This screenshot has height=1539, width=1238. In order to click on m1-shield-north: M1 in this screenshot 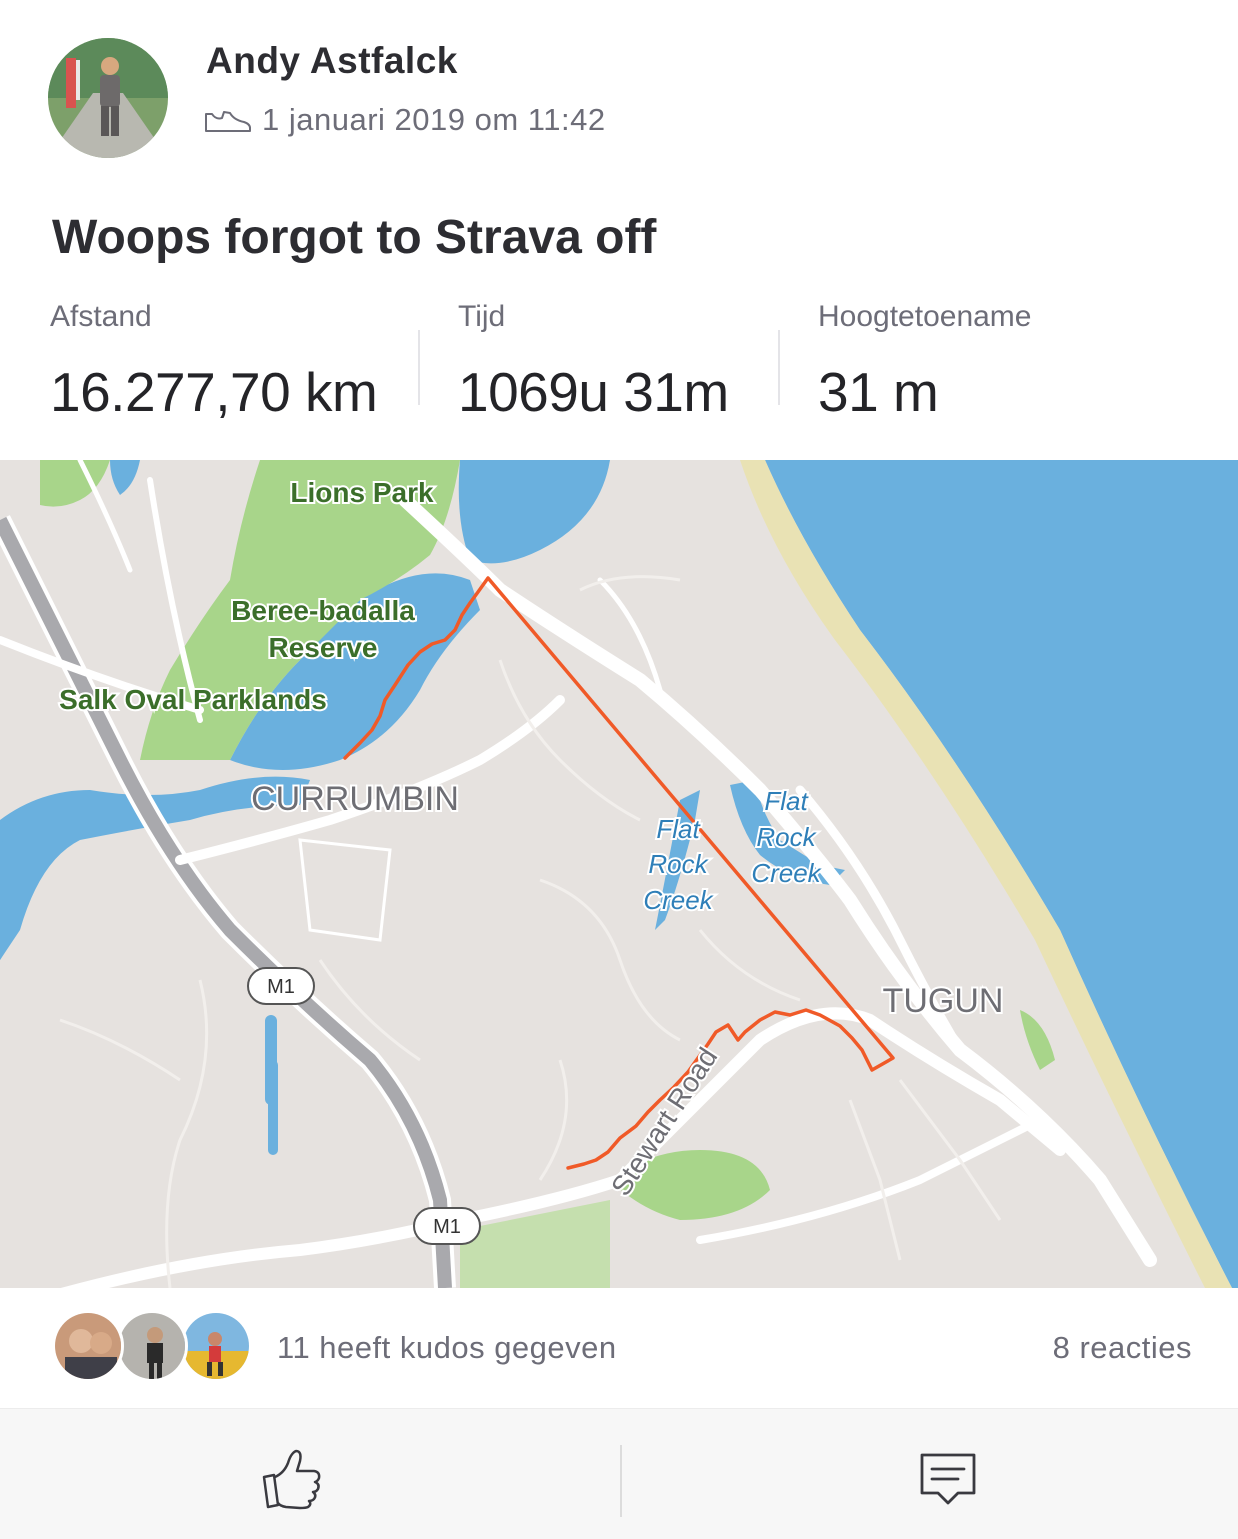, I will do `click(281, 986)`.